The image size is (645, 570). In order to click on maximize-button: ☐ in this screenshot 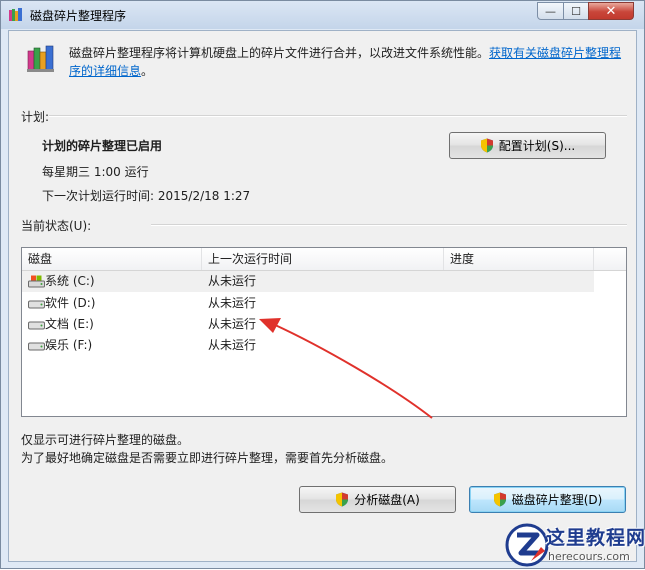, I will do `click(576, 11)`.